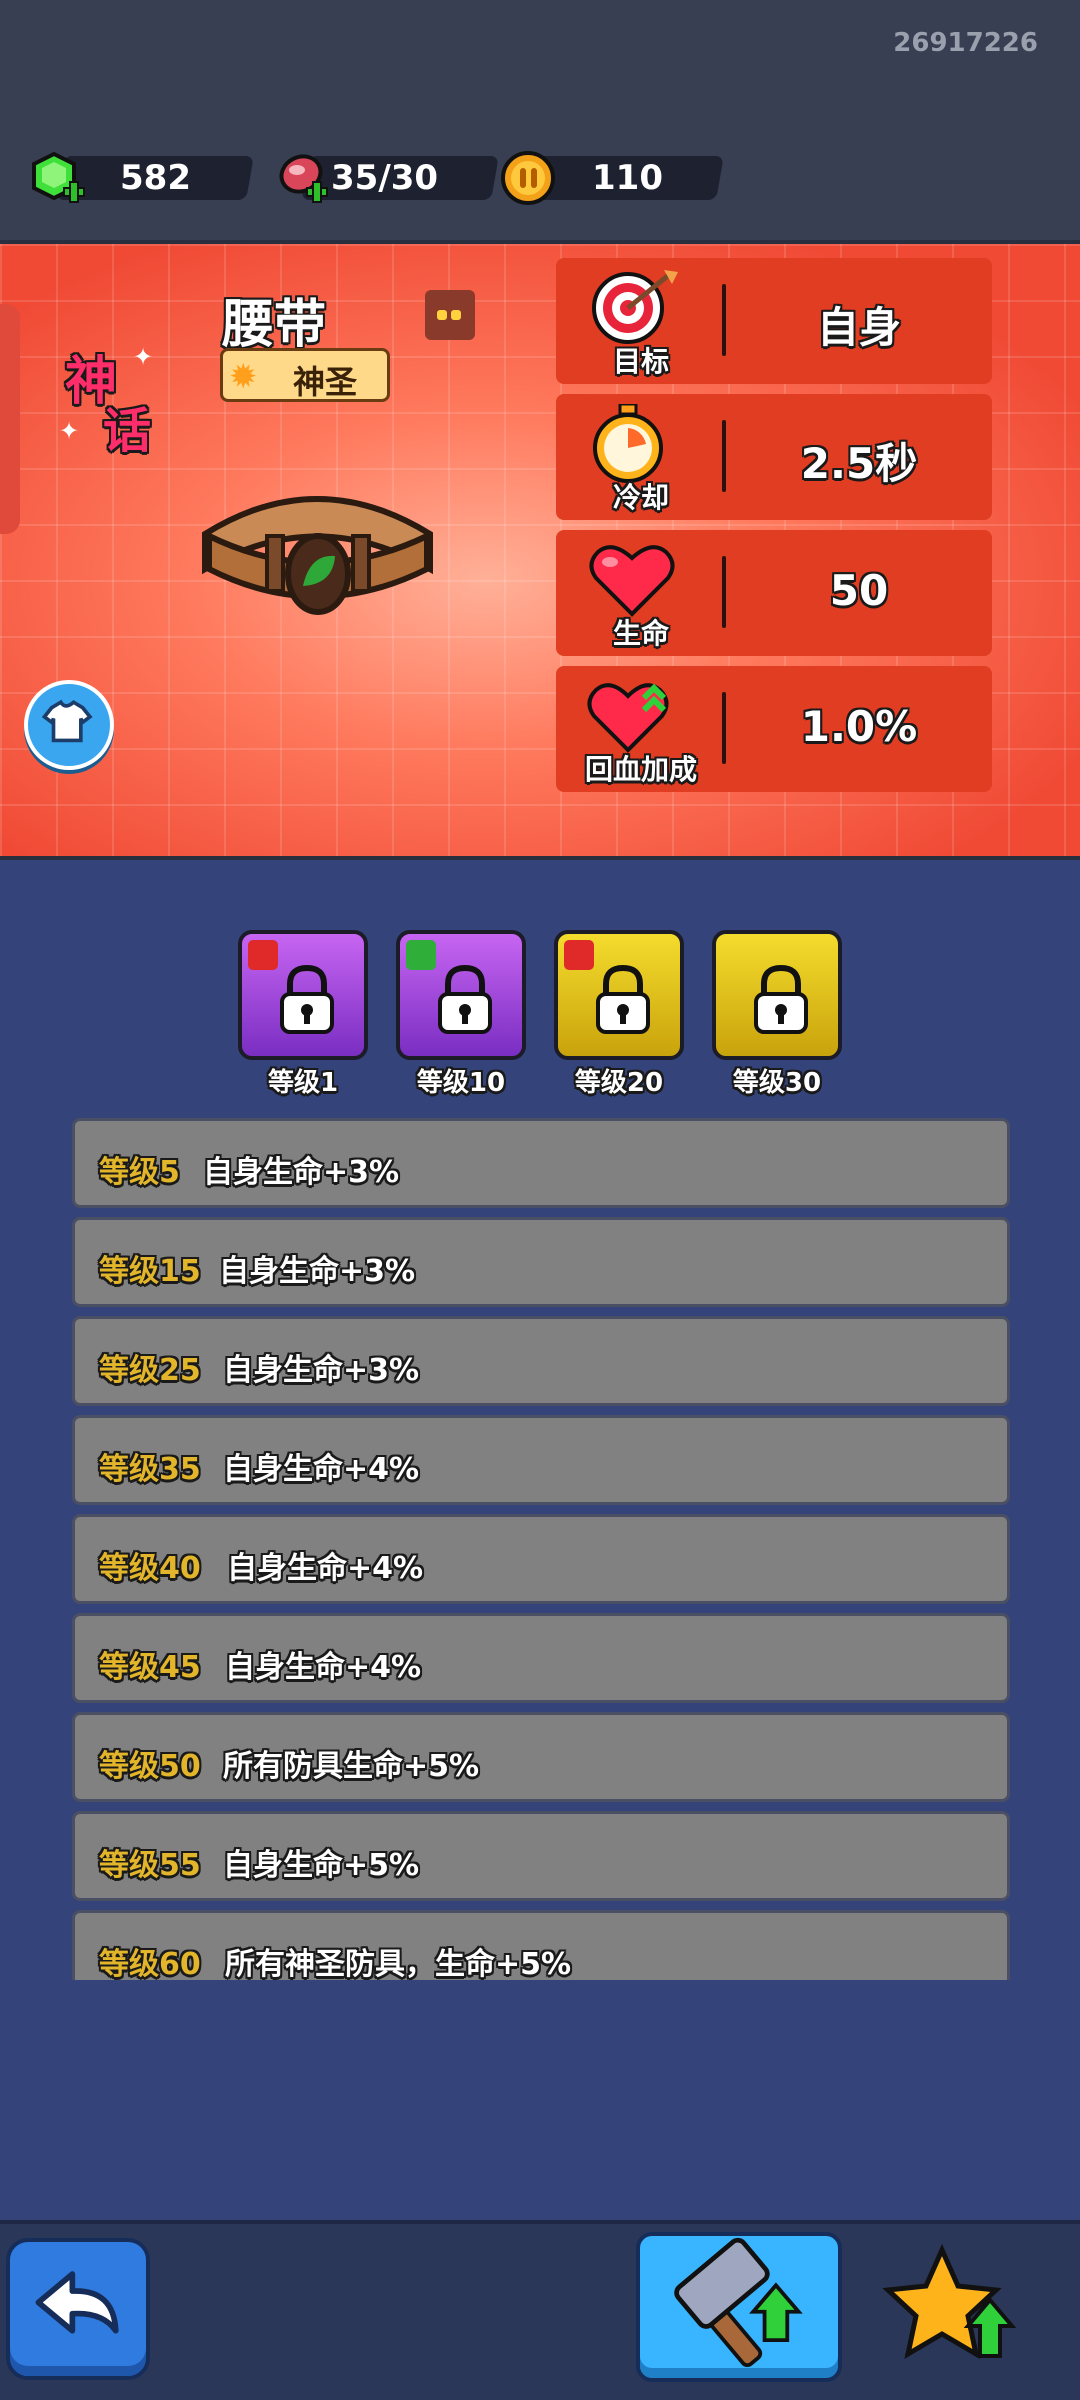 Image resolution: width=1080 pixels, height=2400 pixels. Describe the element at coordinates (385, 178) in the screenshot. I see `meat-value: 35/30` at that location.